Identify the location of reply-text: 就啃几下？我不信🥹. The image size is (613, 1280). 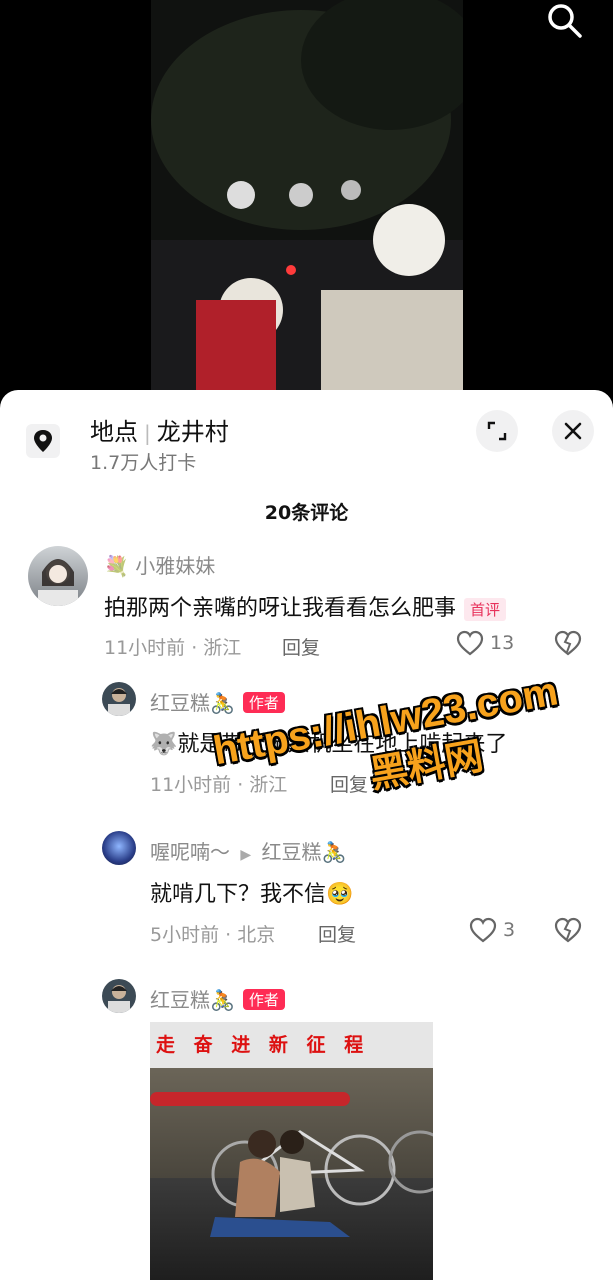
(252, 894).